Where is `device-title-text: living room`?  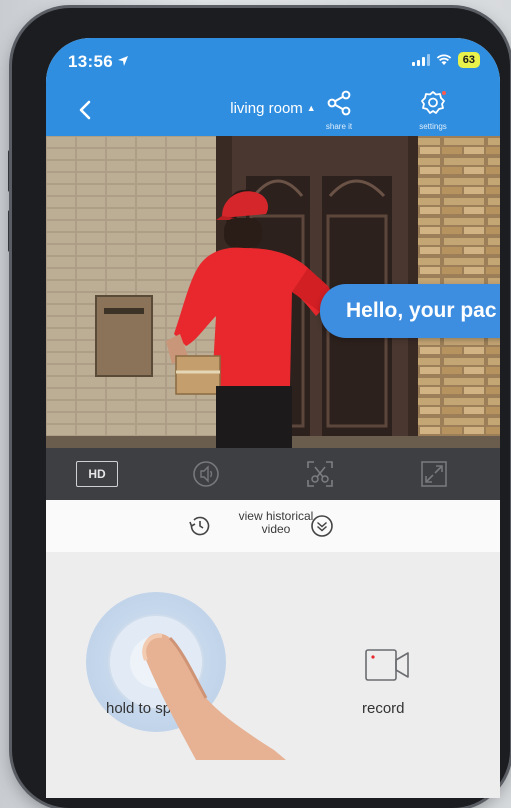
device-title-text: living room is located at coordinates (266, 108).